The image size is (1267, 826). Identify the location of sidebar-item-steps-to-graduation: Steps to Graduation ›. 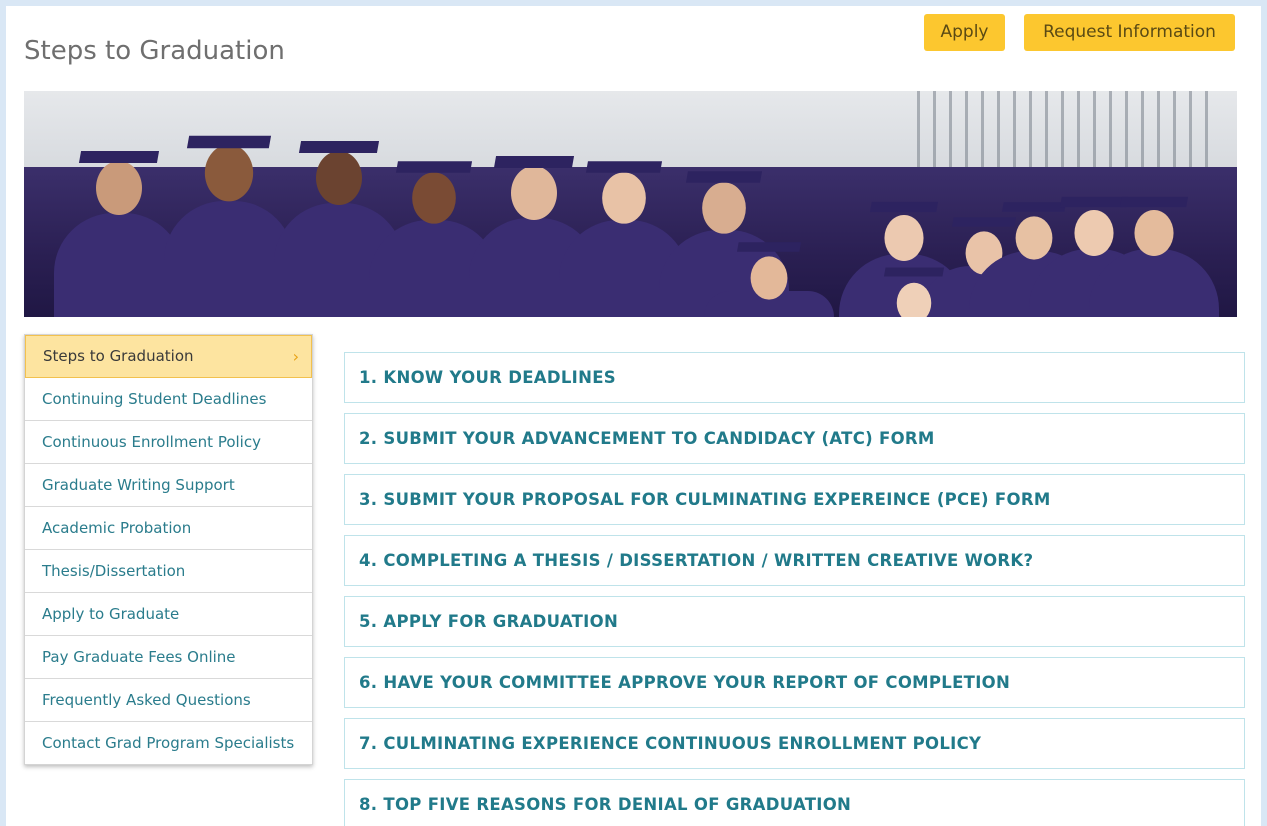
(168, 356).